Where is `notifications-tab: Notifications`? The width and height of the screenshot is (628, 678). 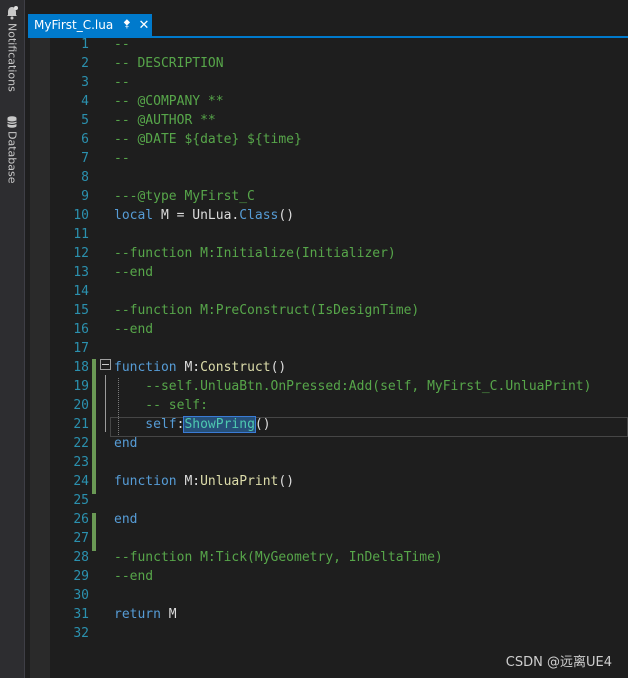 notifications-tab: Notifications is located at coordinates (12, 49).